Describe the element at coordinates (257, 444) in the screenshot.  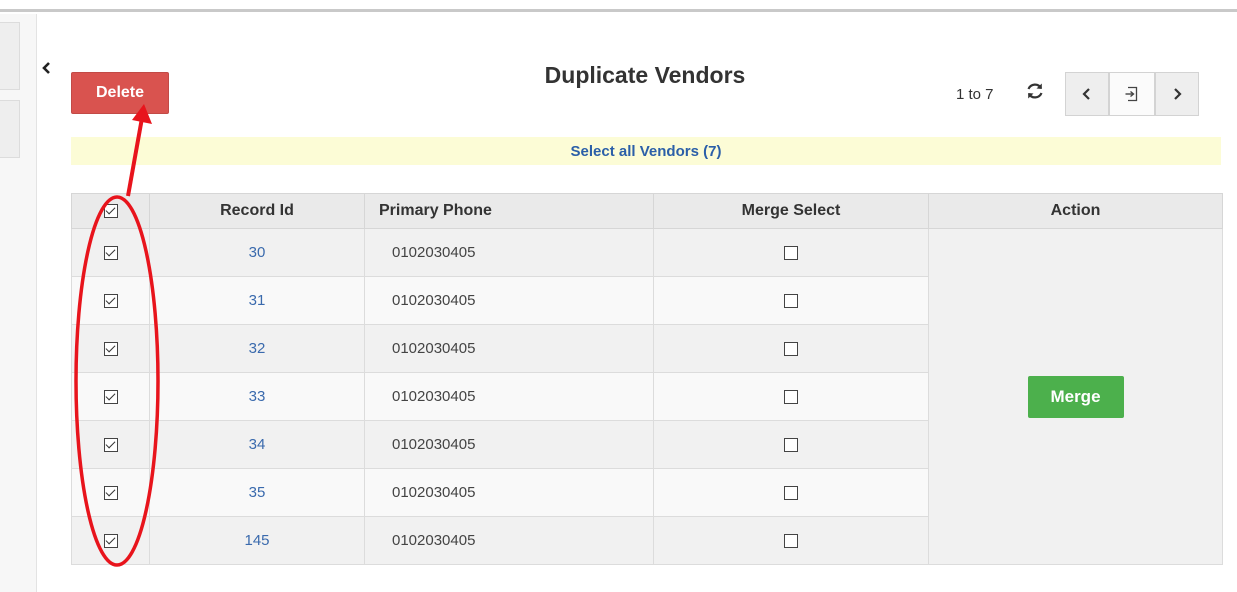
I see `record-id-link: 34` at that location.